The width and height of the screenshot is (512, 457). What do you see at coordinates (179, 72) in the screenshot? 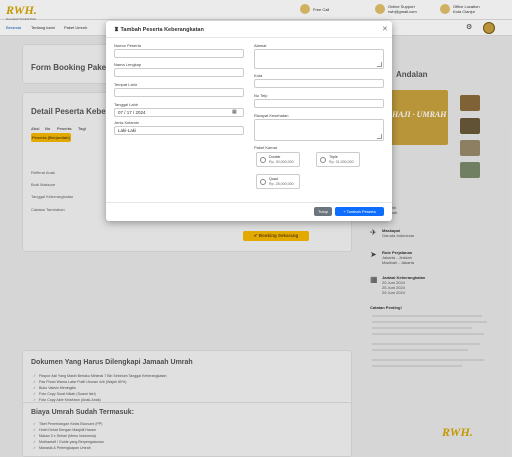
I see `nama-lengkap-input` at bounding box center [179, 72].